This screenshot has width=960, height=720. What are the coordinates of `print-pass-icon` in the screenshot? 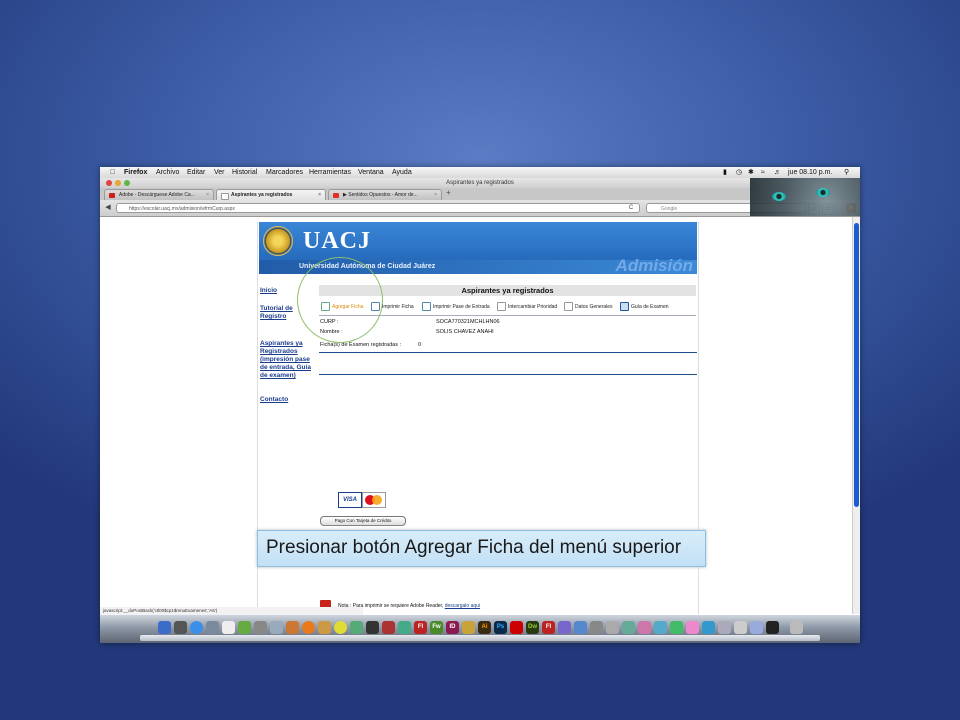 It's located at (426, 307).